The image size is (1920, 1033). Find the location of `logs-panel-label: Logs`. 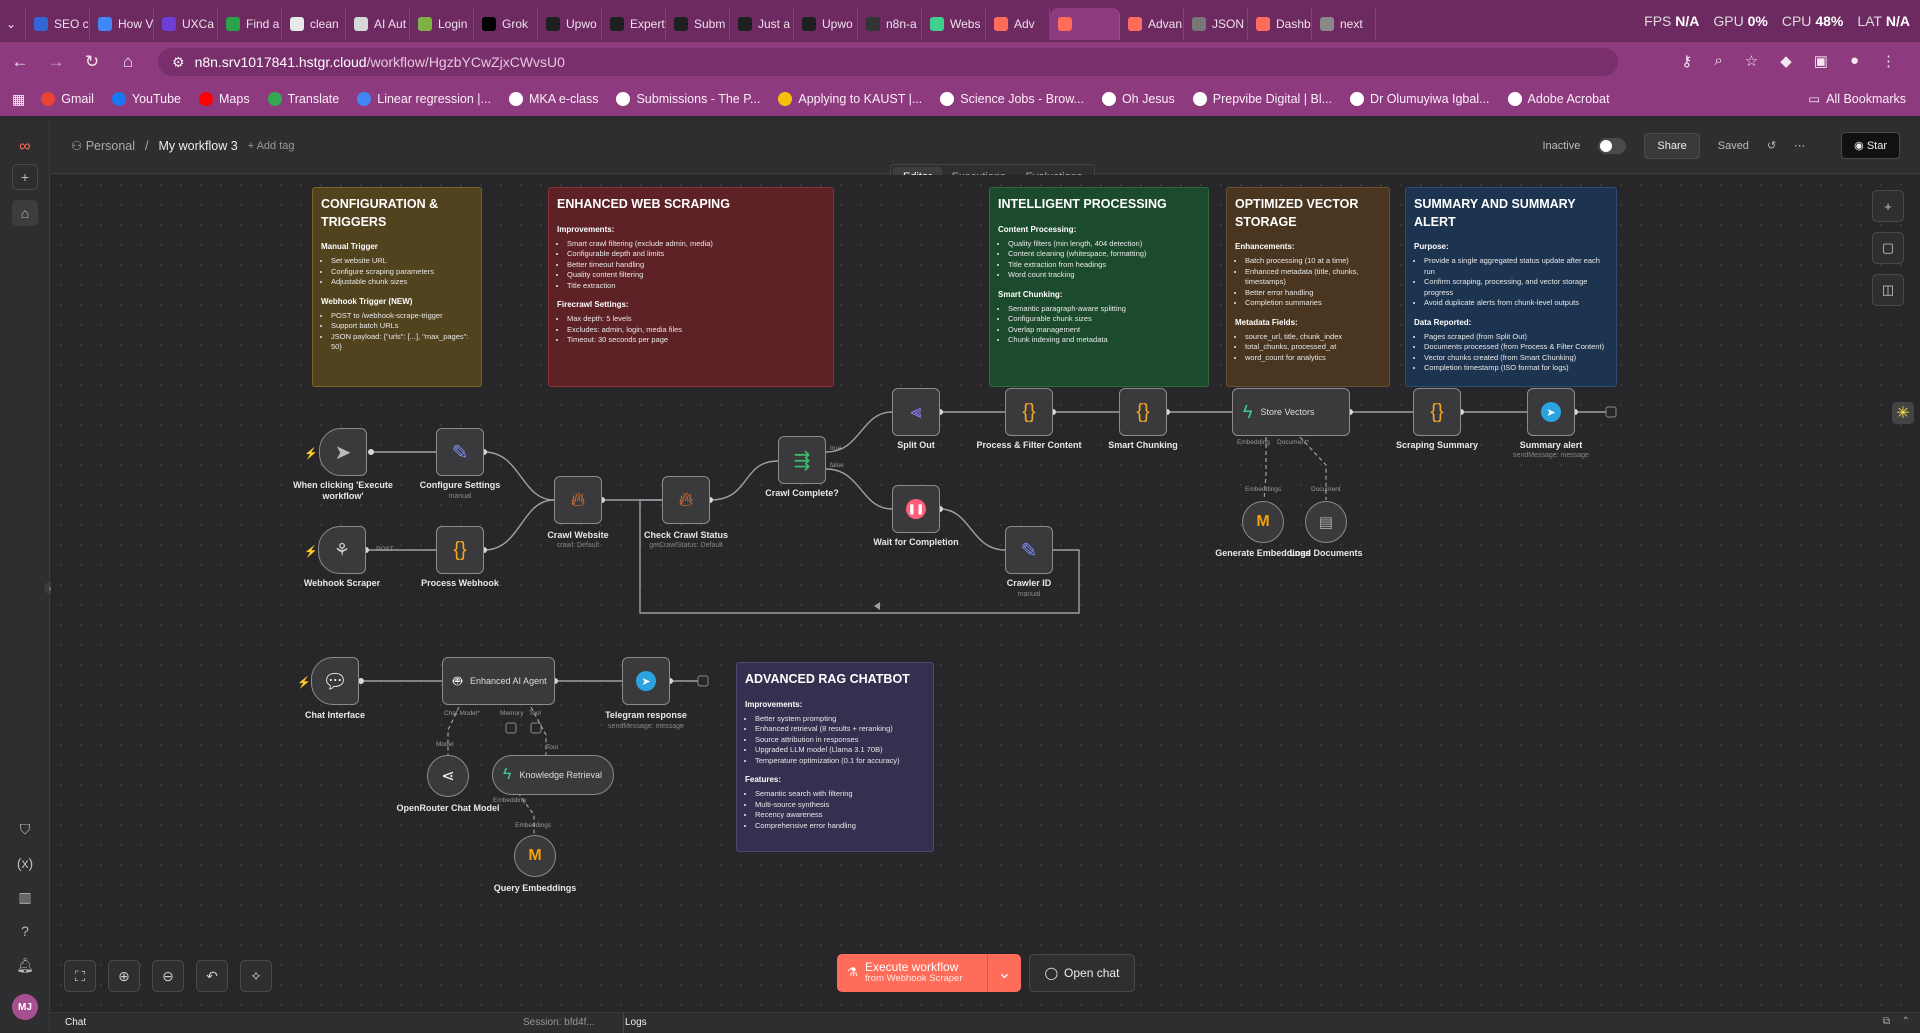

logs-panel-label: Logs is located at coordinates (636, 1022).